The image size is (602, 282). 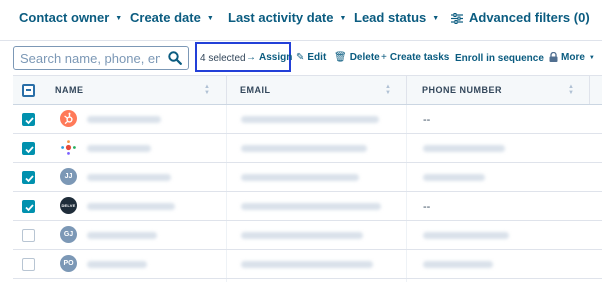 What do you see at coordinates (415, 57) in the screenshot?
I see `create-tasks-button: + Create tasks` at bounding box center [415, 57].